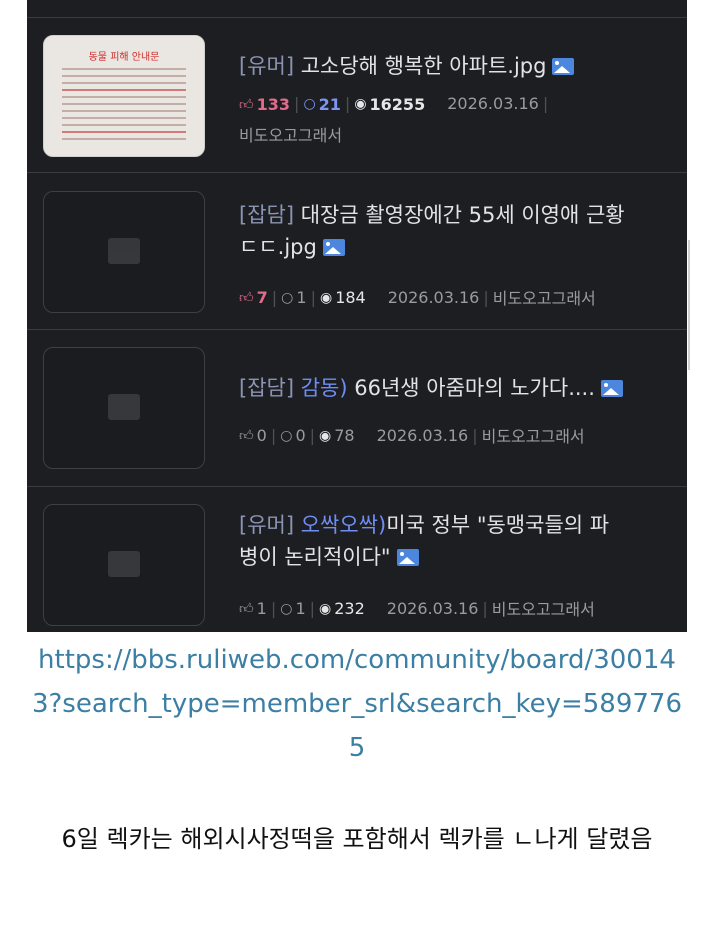  I want to click on likes: 👍︎ 0, so click(253, 435).